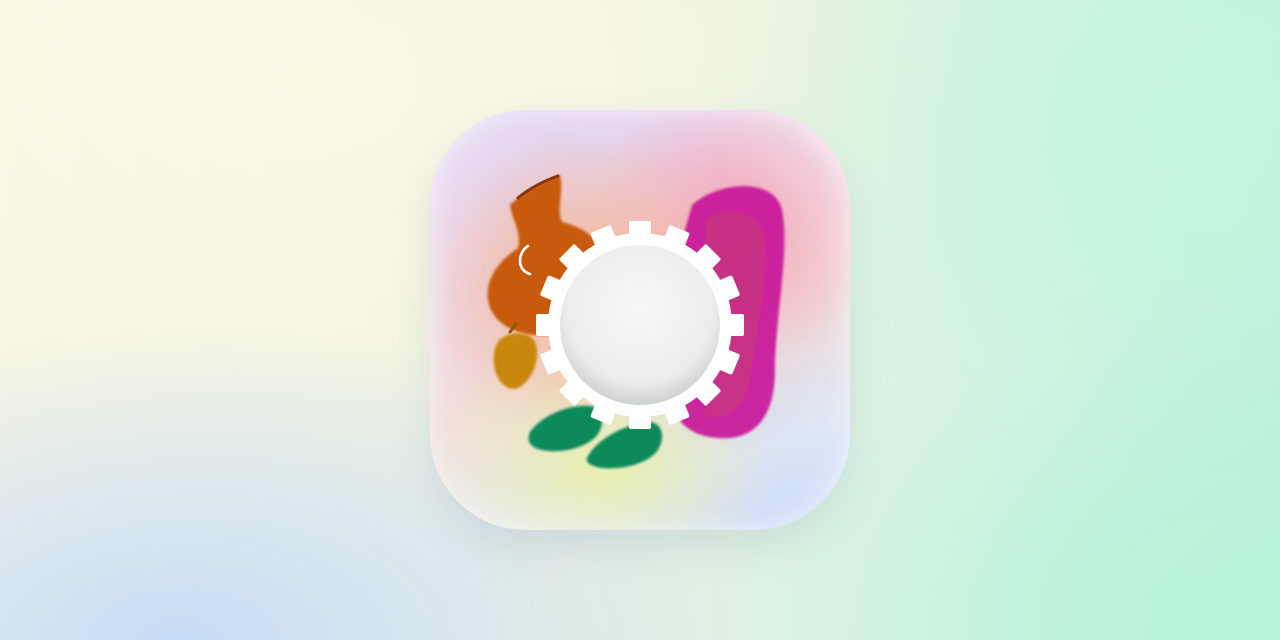  Describe the element at coordinates (515, 361) in the screenshot. I see `acorn-shape` at that location.